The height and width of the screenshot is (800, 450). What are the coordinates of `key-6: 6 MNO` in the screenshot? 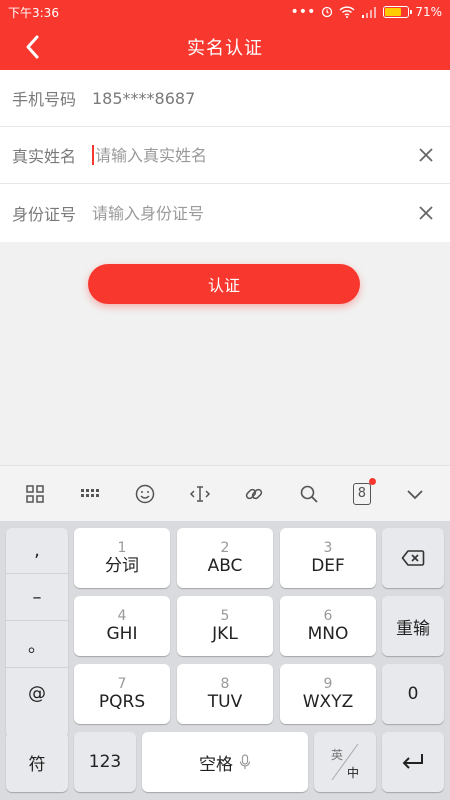 It's located at (328, 626).